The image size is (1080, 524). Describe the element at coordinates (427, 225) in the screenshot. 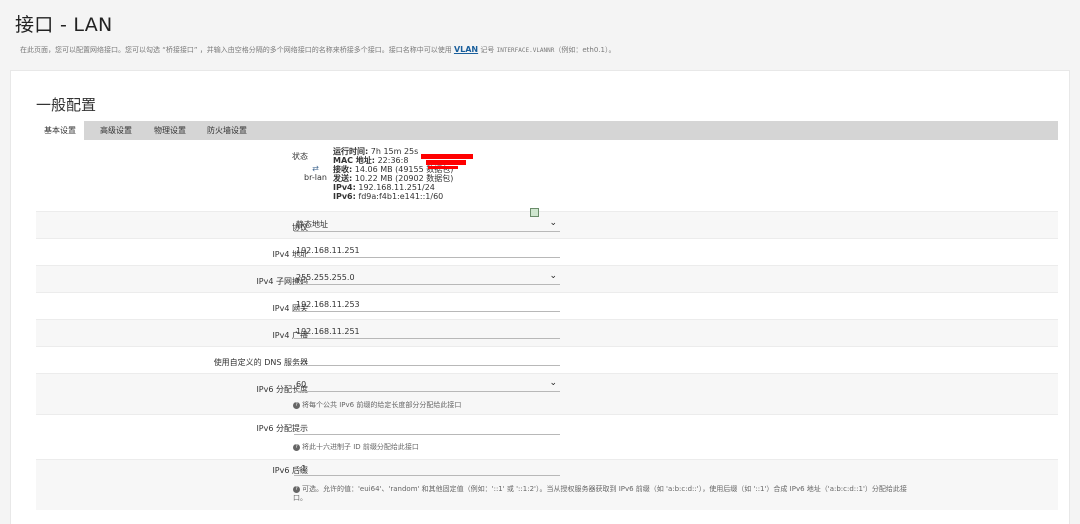

I see `protocol-select: 静态地址 ⌄` at that location.